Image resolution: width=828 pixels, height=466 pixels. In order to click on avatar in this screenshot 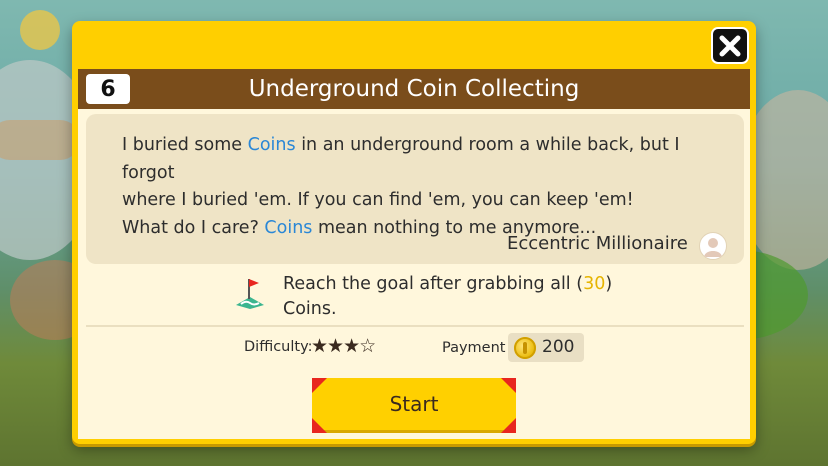, I will do `click(713, 246)`.